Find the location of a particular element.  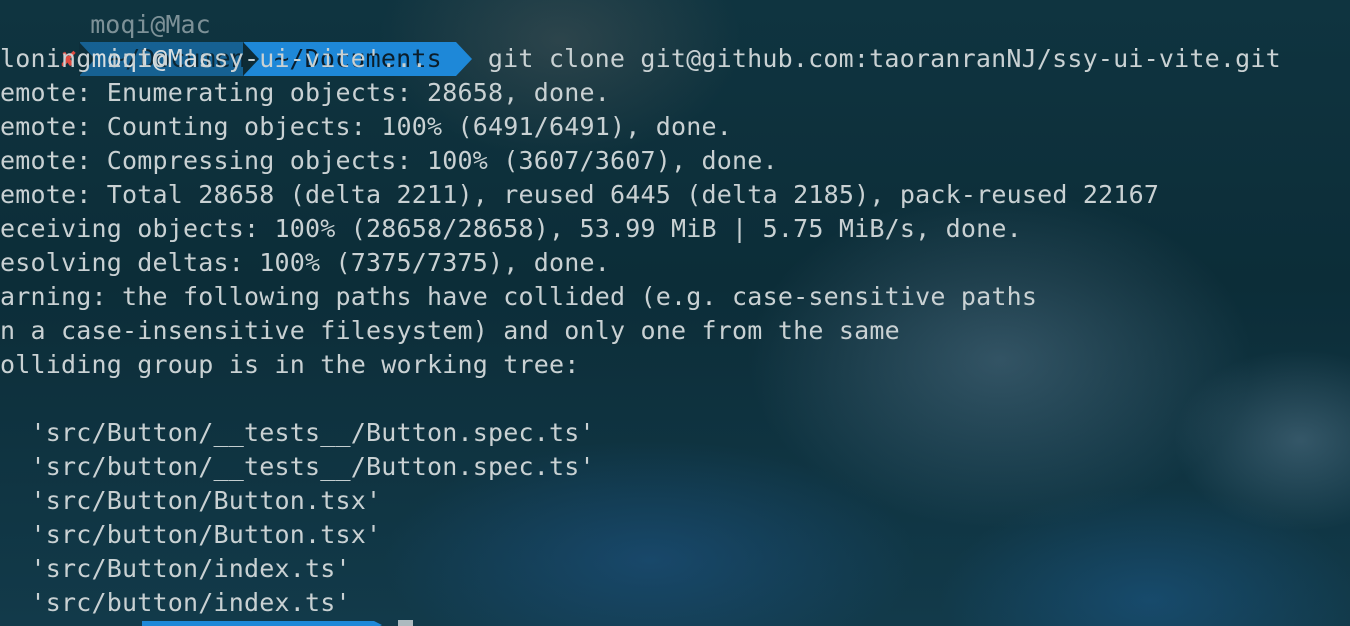

text-cursor is located at coordinates (405, 623).